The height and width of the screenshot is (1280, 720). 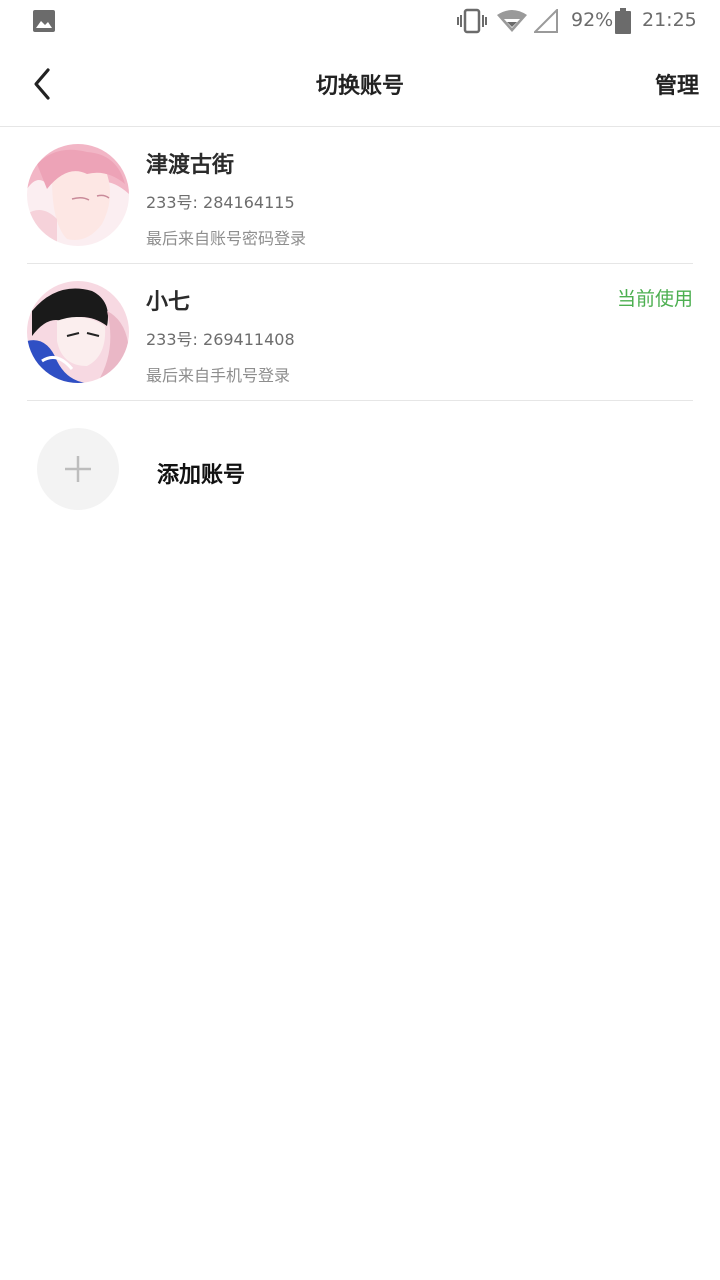 I want to click on add-avatar-placeholder, so click(x=78, y=469).